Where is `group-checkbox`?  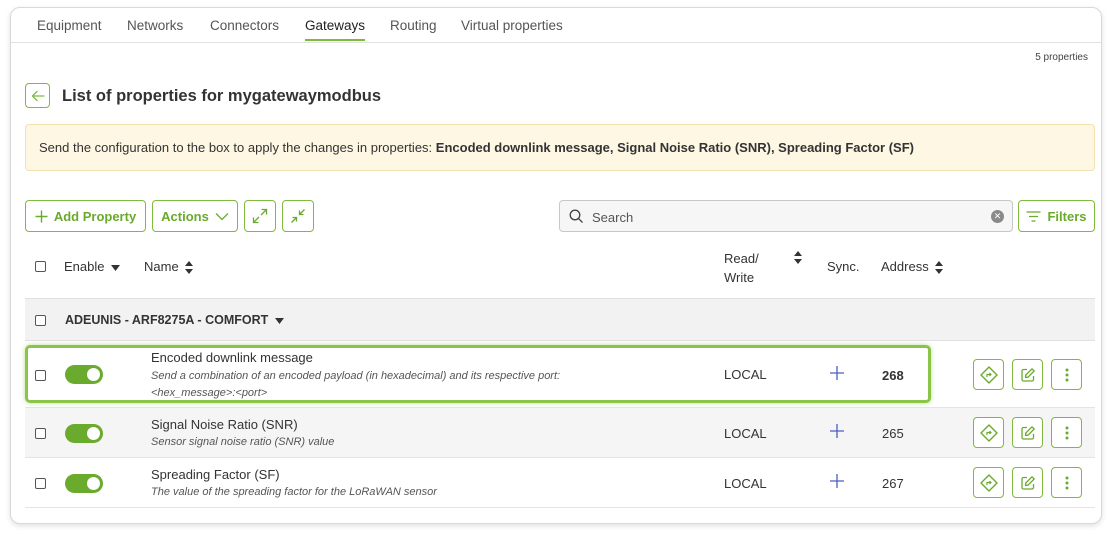
group-checkbox is located at coordinates (40, 320).